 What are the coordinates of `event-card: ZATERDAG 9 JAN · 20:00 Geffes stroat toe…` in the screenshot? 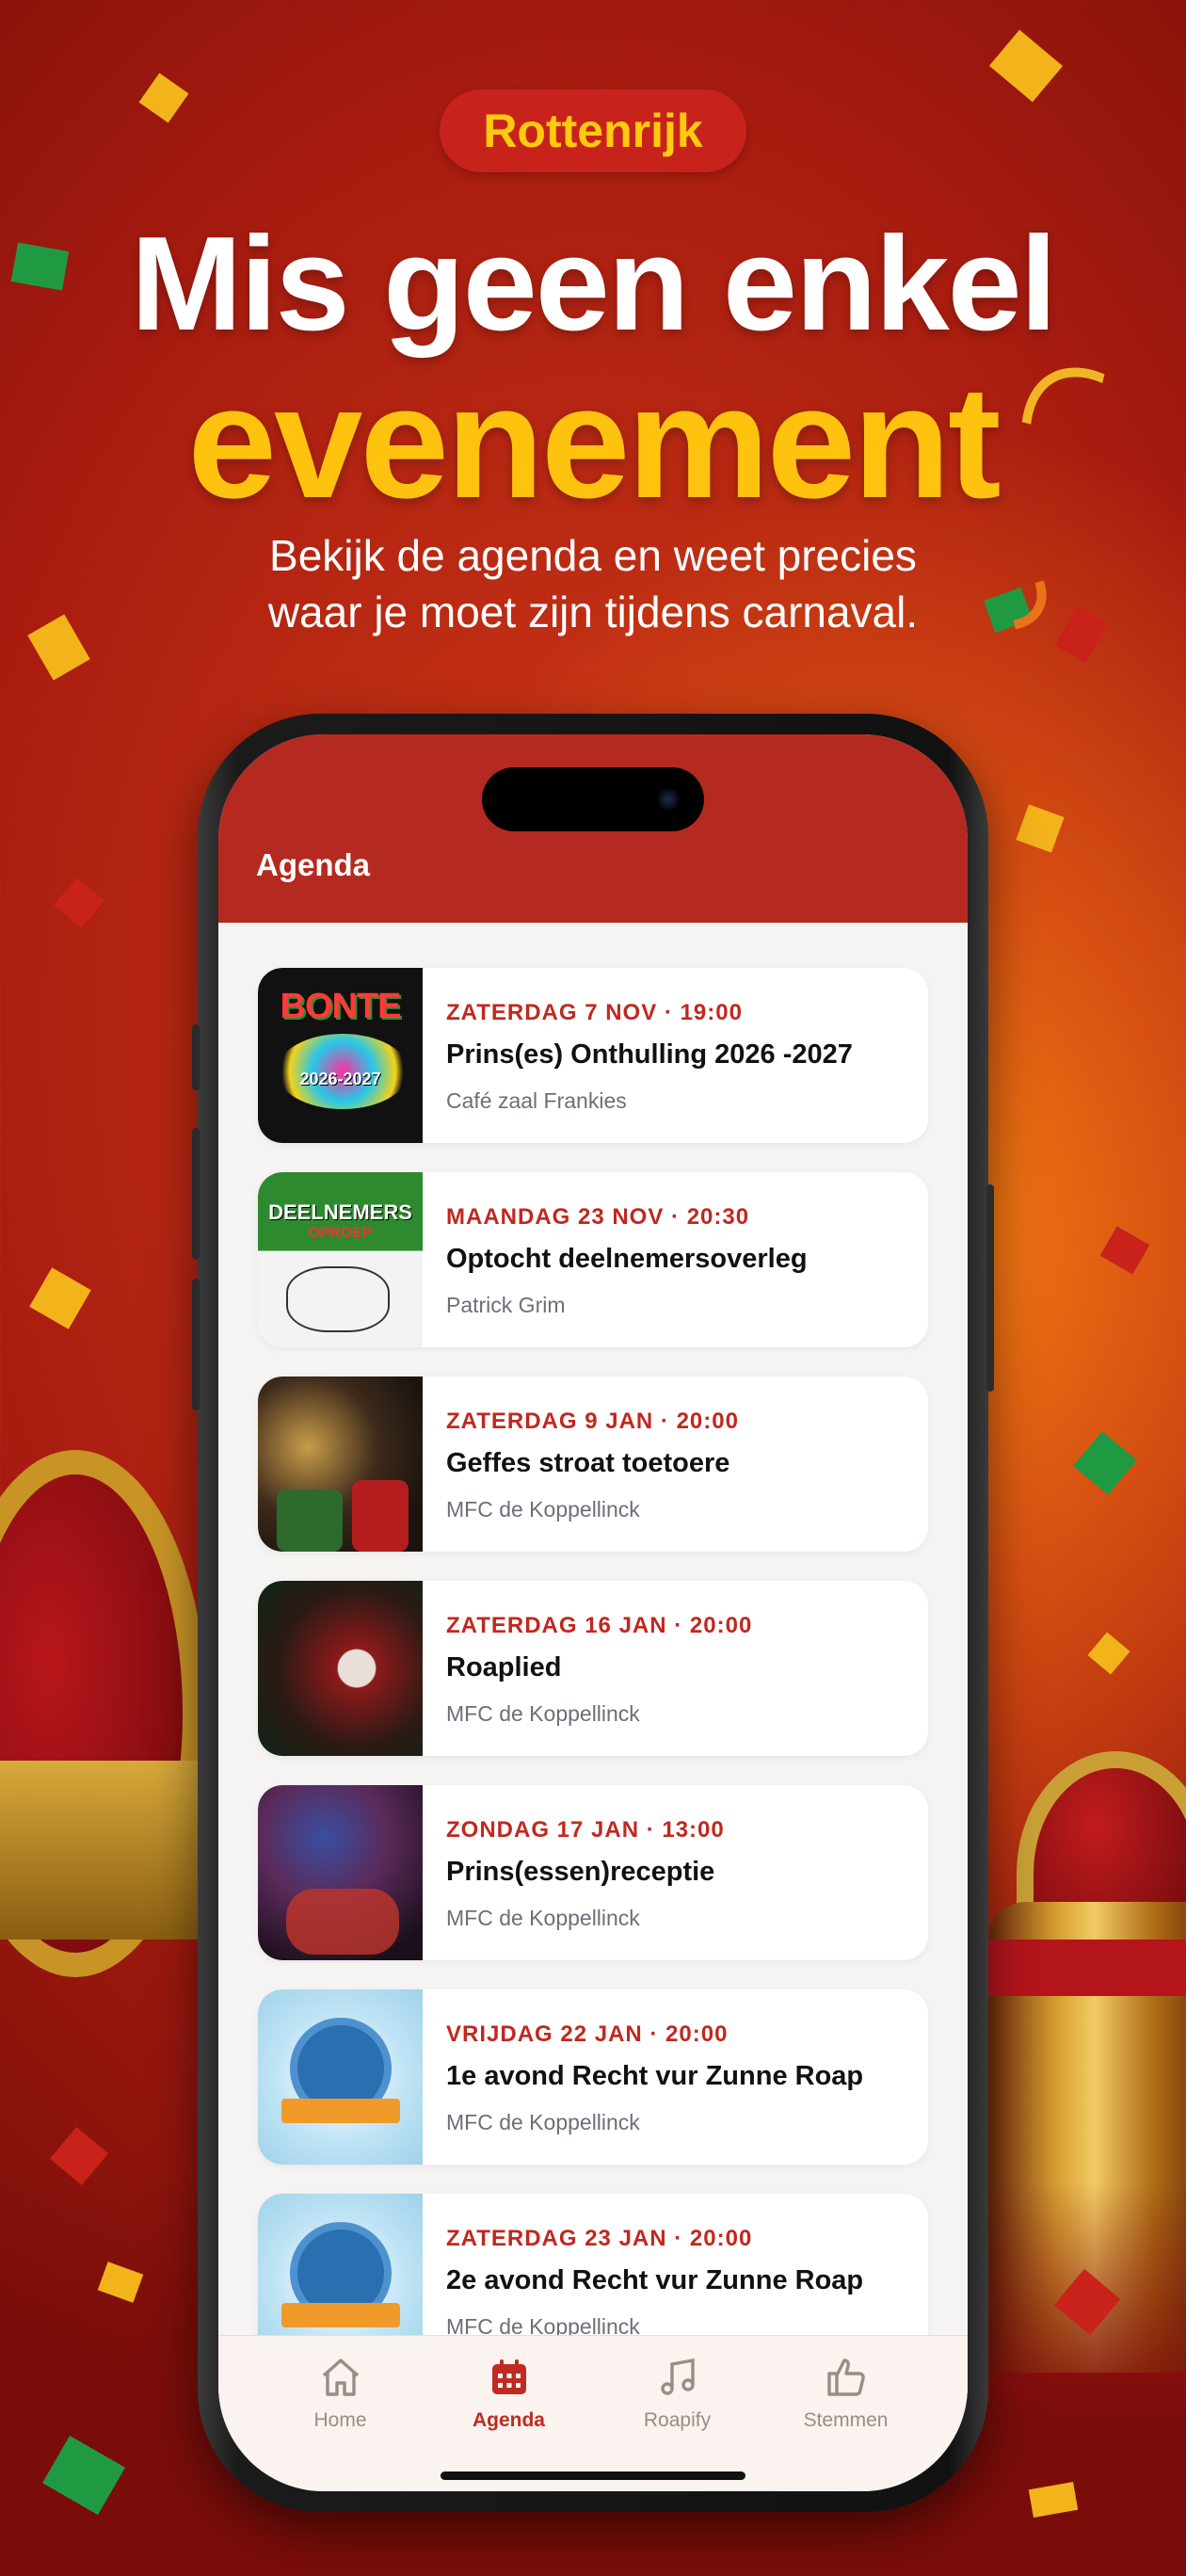 It's located at (593, 1464).